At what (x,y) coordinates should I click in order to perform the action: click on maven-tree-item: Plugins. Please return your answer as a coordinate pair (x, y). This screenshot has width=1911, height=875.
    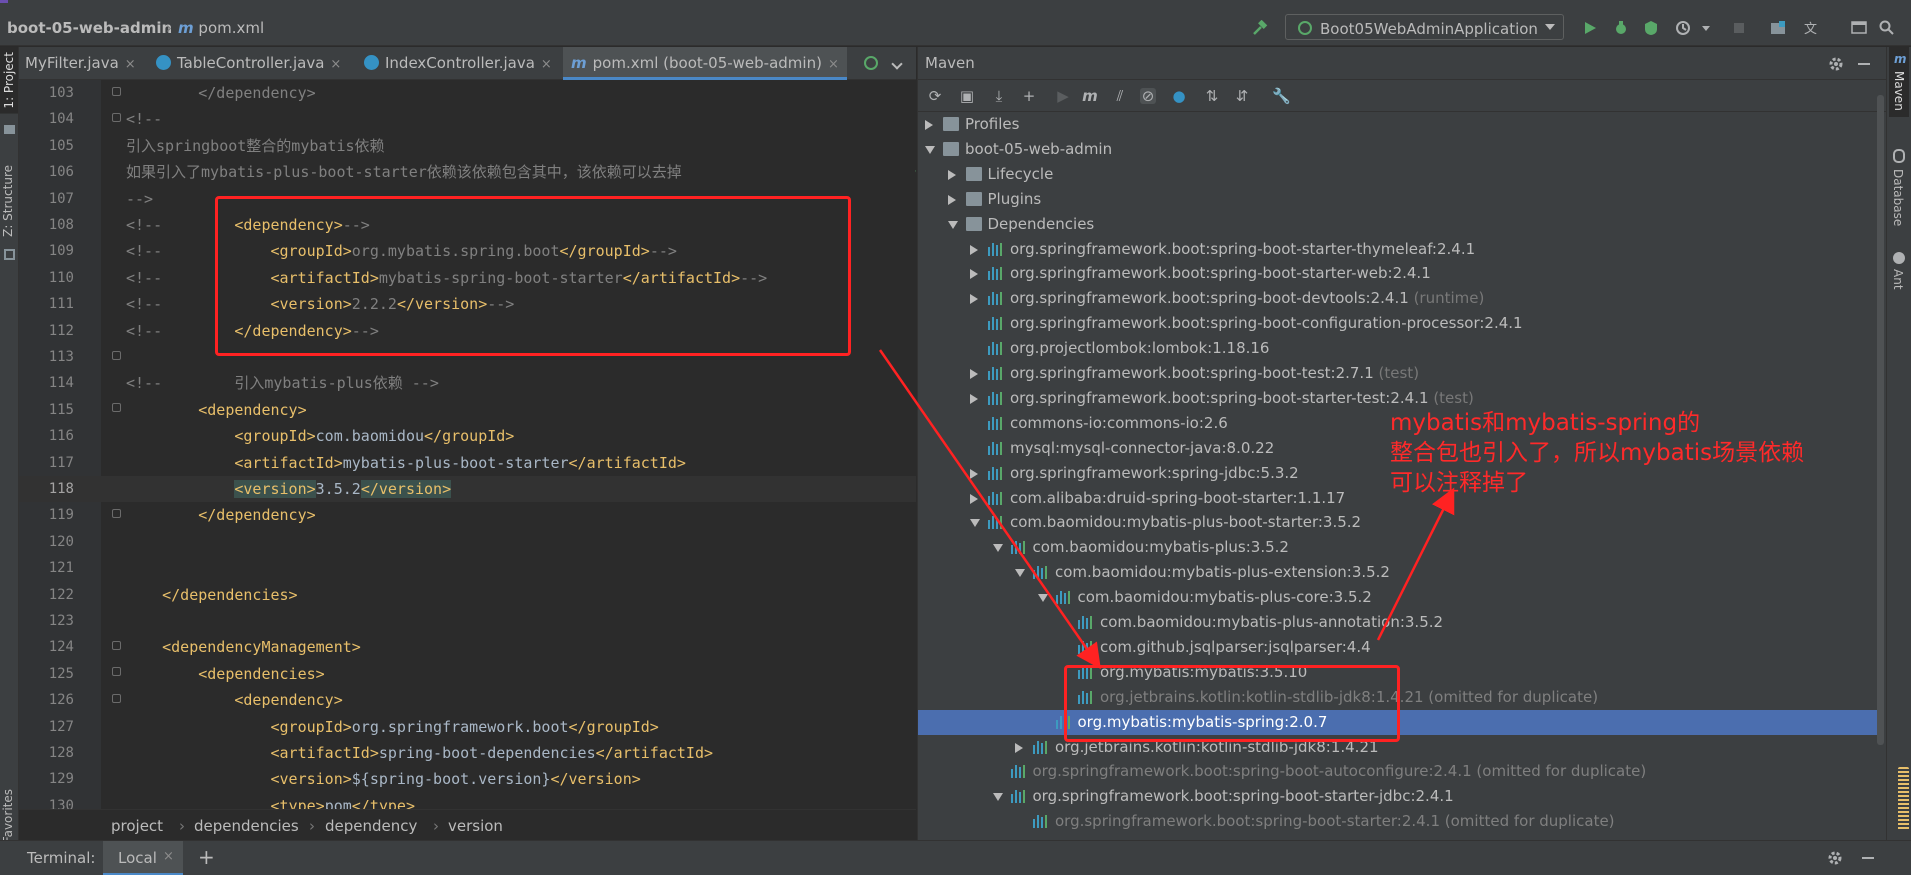
    Looking at the image, I should click on (1399, 199).